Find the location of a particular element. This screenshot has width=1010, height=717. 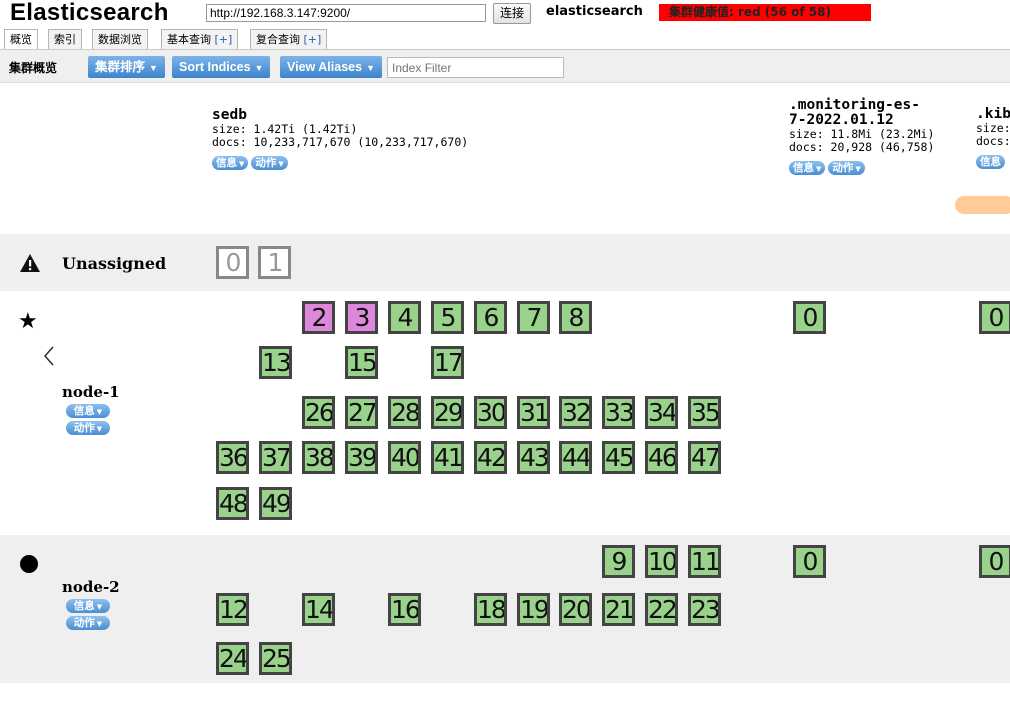

shard: 10 is located at coordinates (661, 561).